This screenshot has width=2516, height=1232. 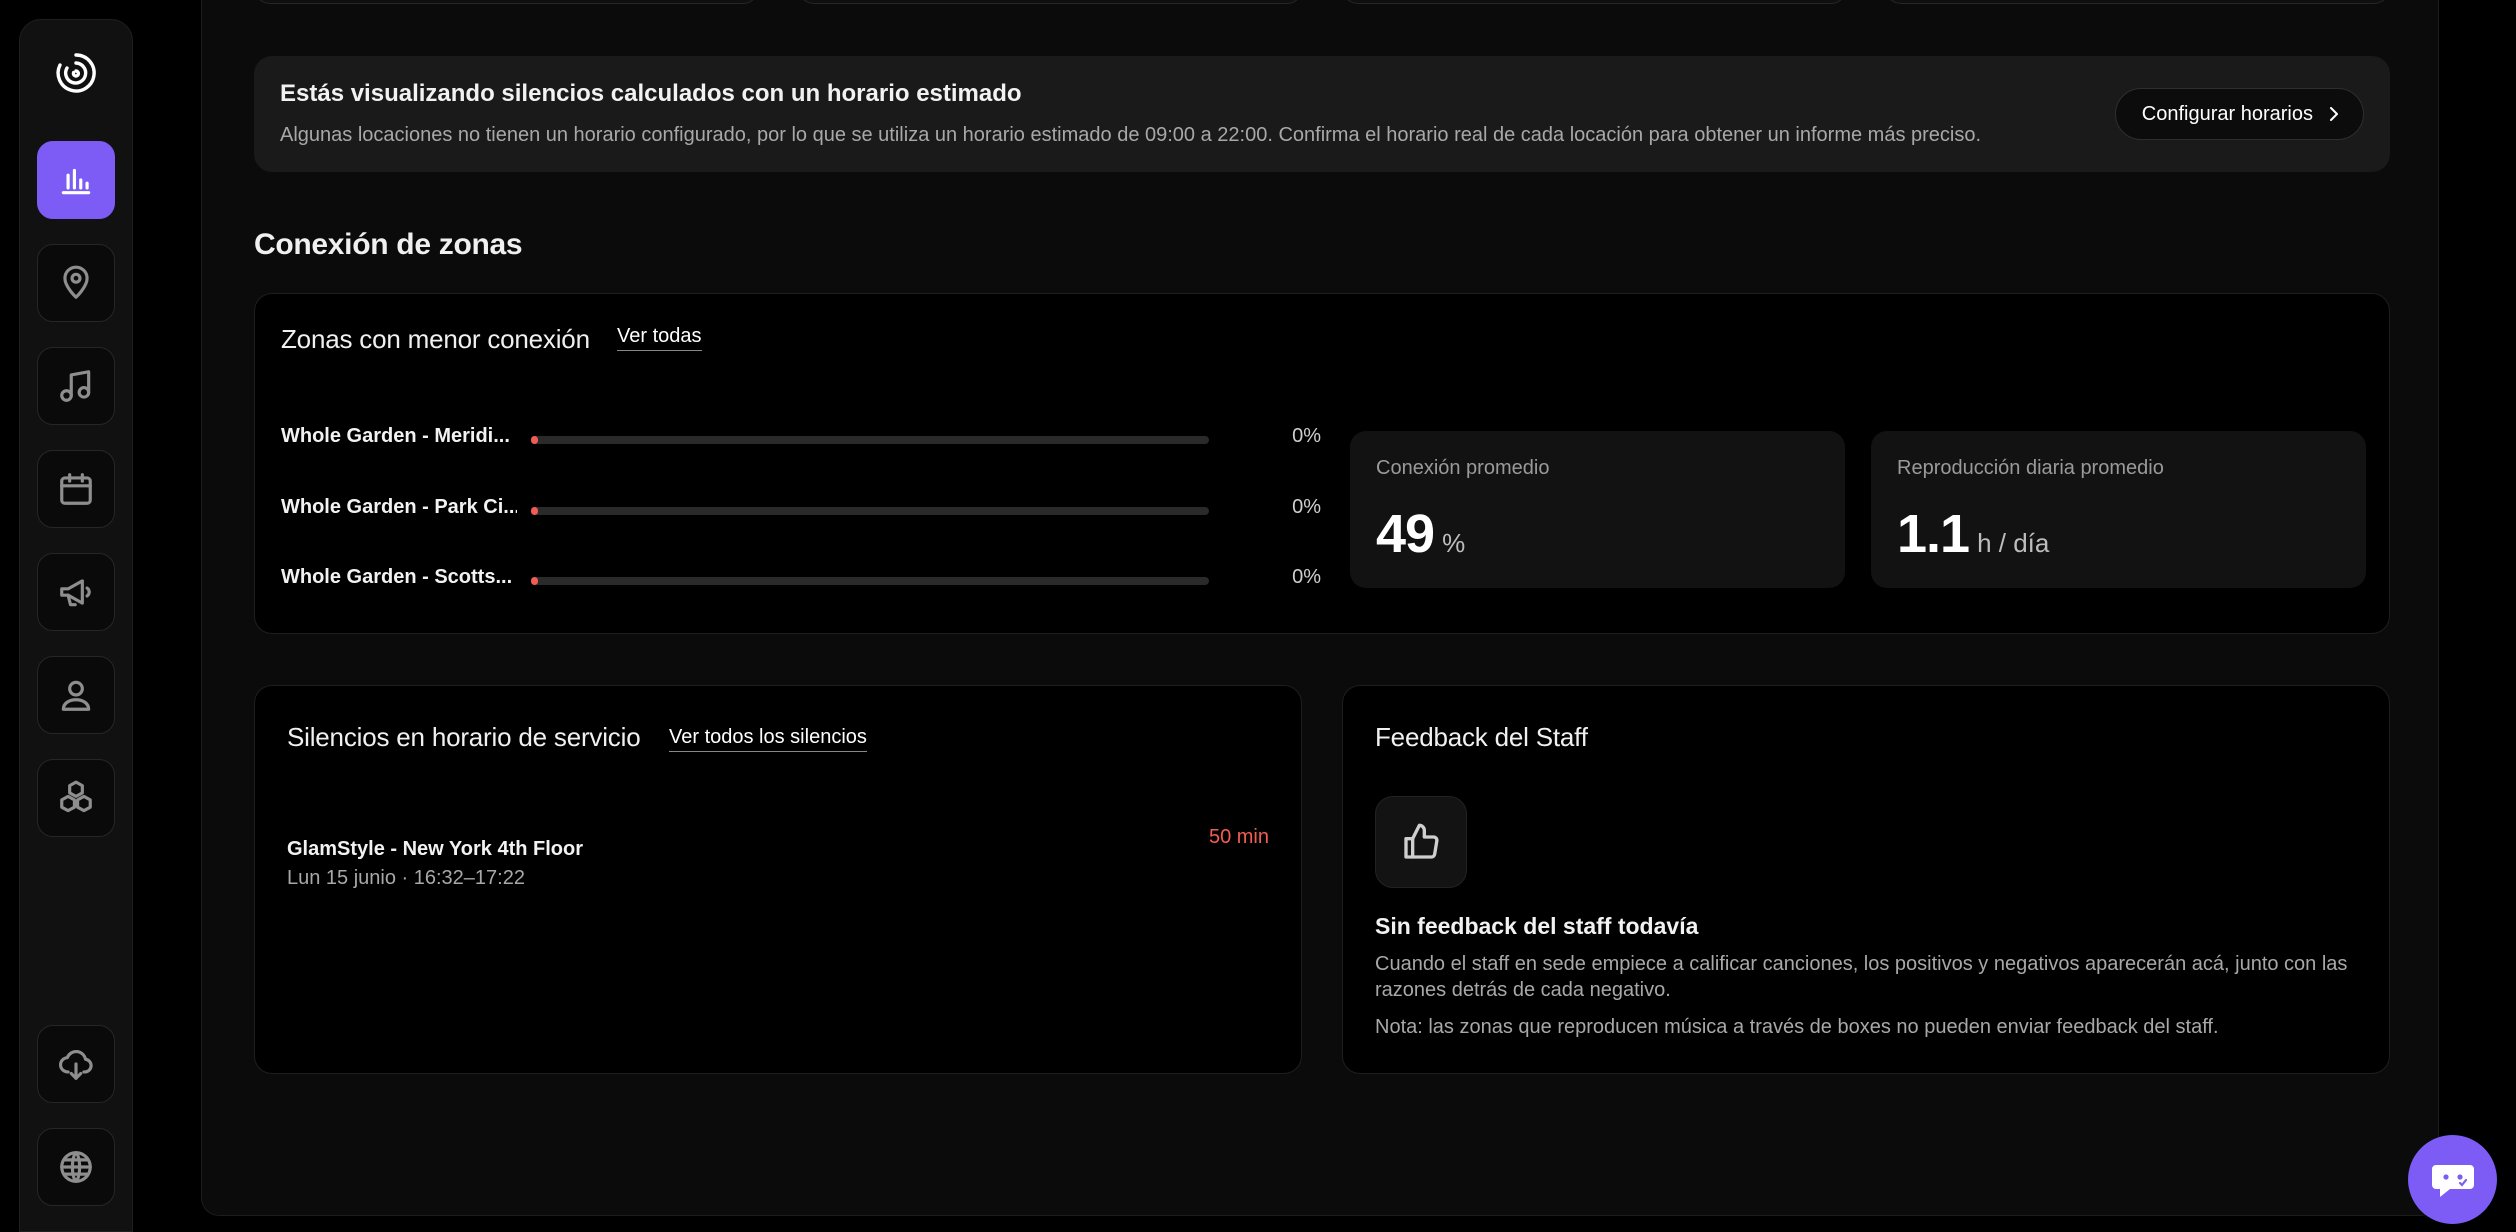 I want to click on sidebar-item-music, so click(x=76, y=386).